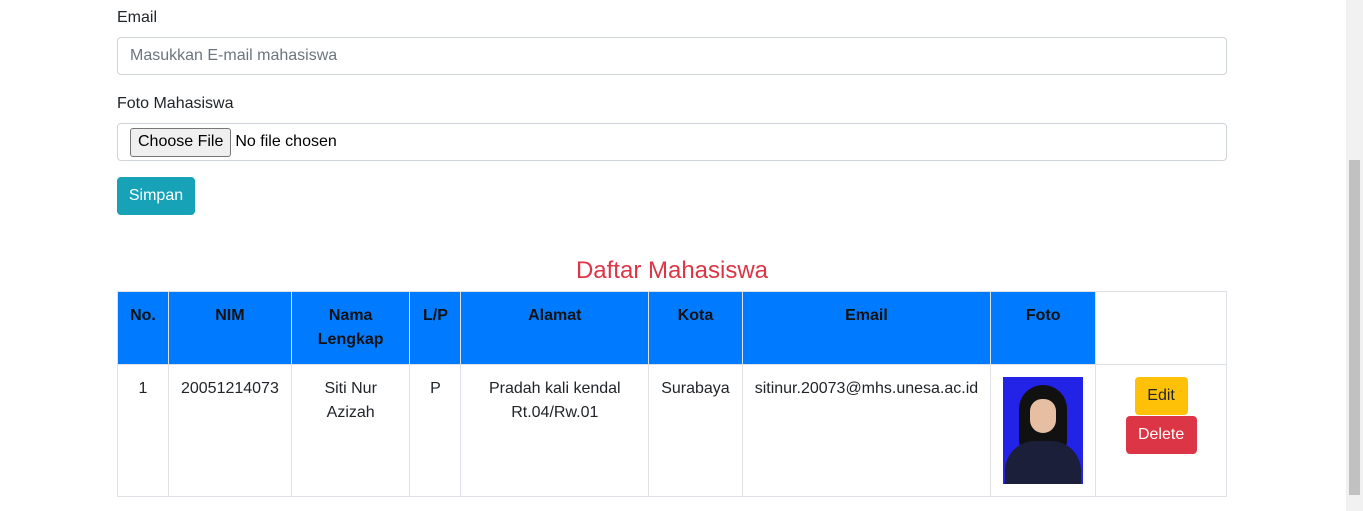 This screenshot has width=1363, height=511. I want to click on cell-no: 1, so click(143, 430).